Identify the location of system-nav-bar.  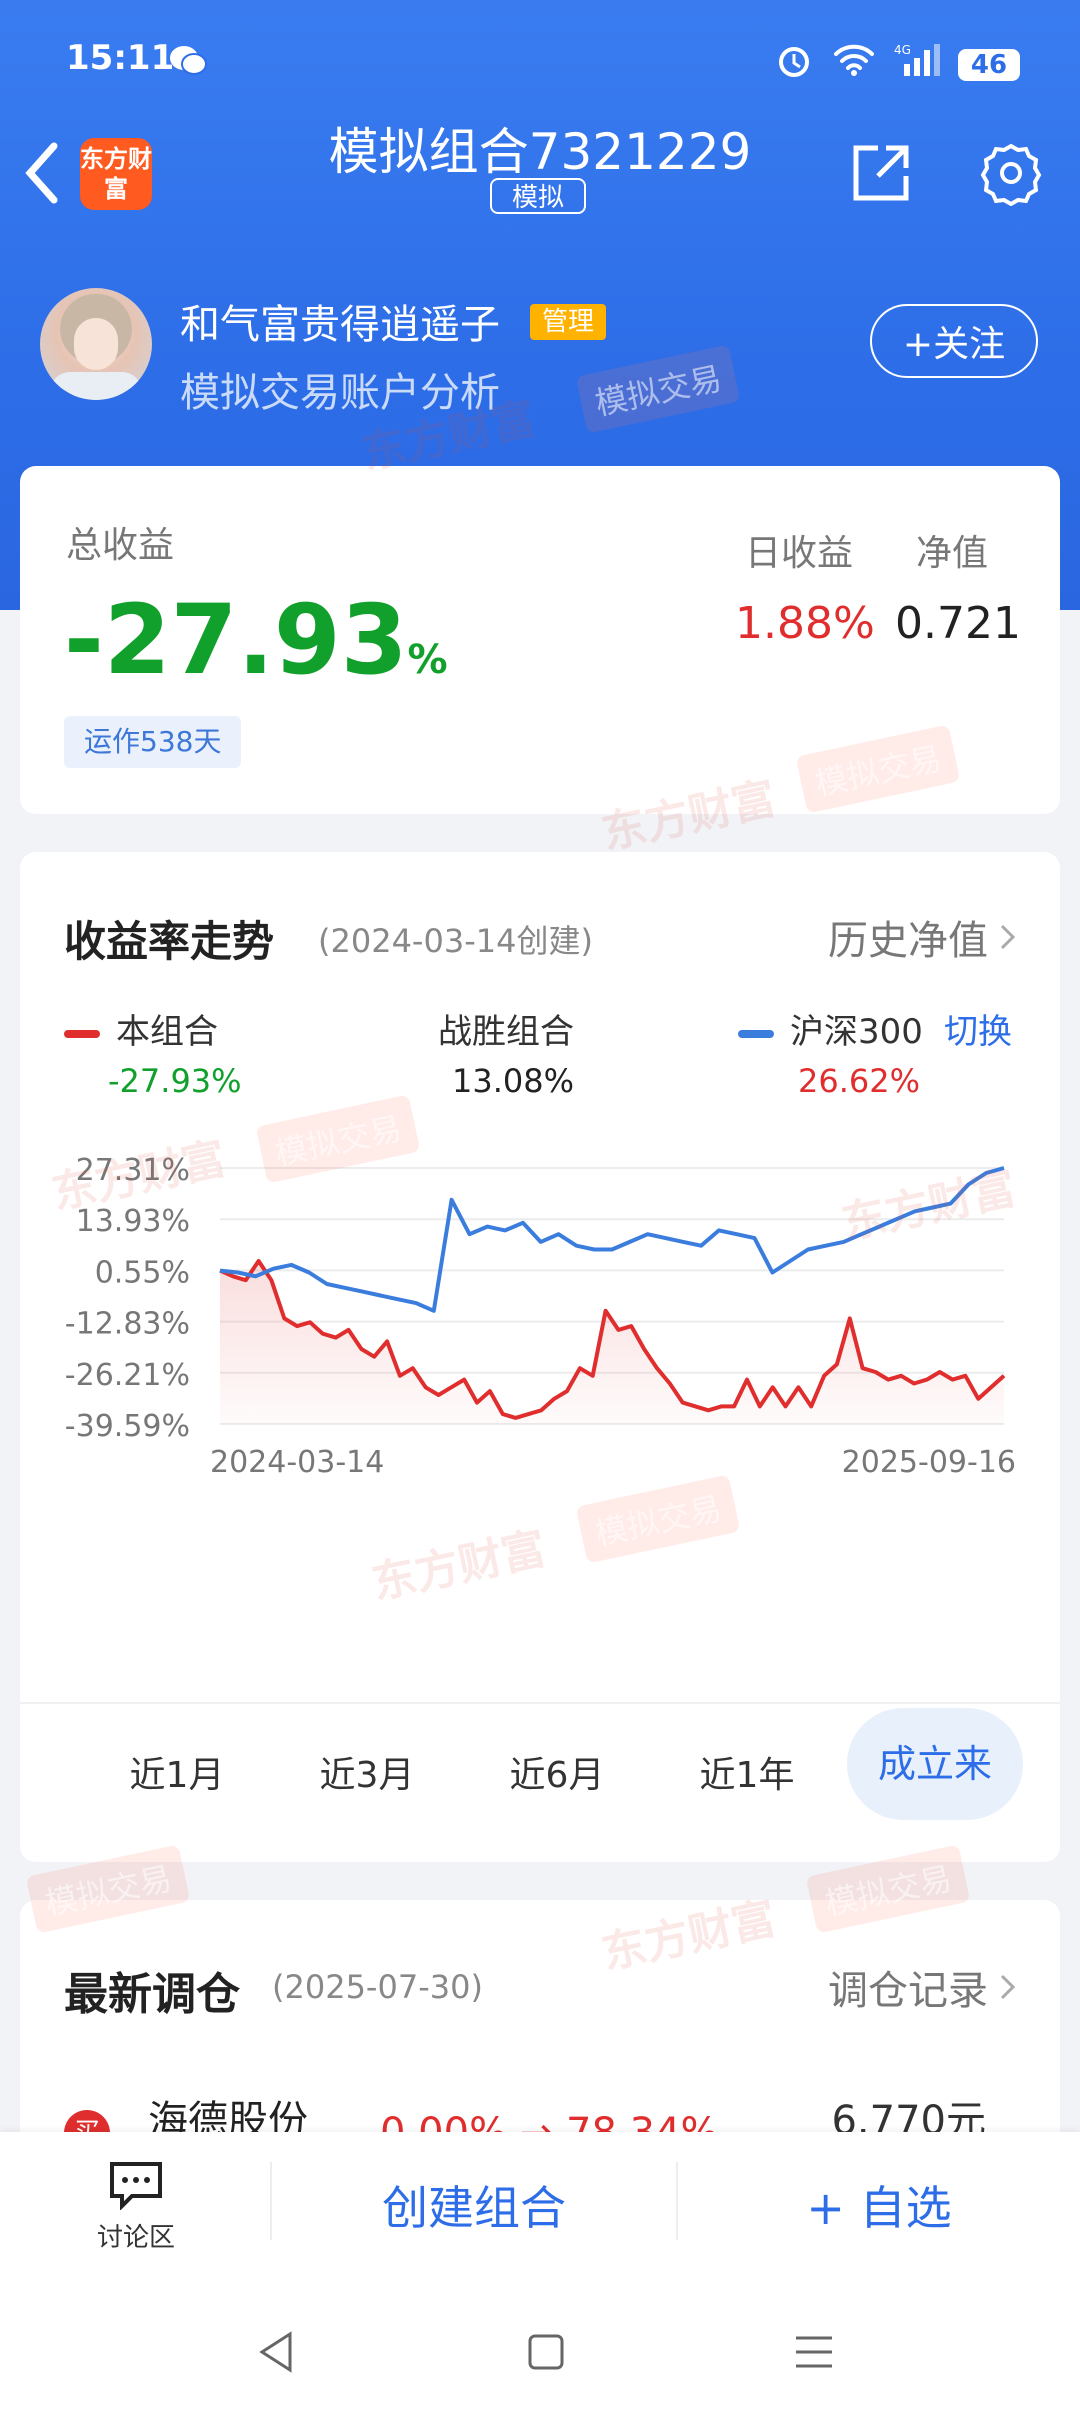
(540, 2354).